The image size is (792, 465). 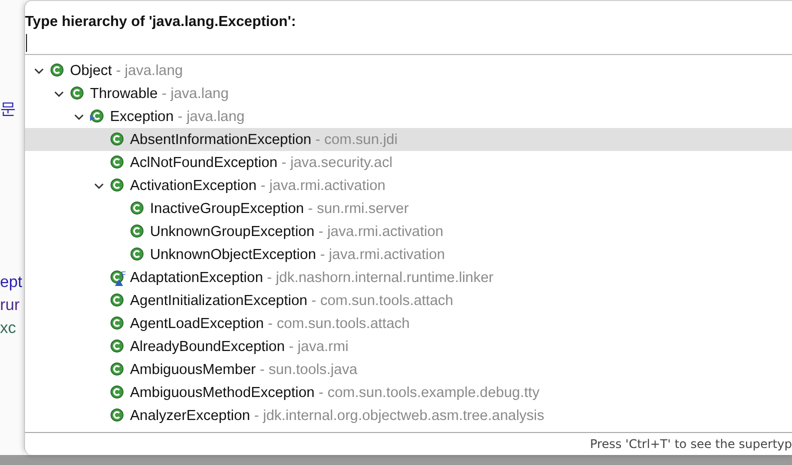 I want to click on type-label: UnknownObjectException - java.rmi.activation, so click(x=297, y=254).